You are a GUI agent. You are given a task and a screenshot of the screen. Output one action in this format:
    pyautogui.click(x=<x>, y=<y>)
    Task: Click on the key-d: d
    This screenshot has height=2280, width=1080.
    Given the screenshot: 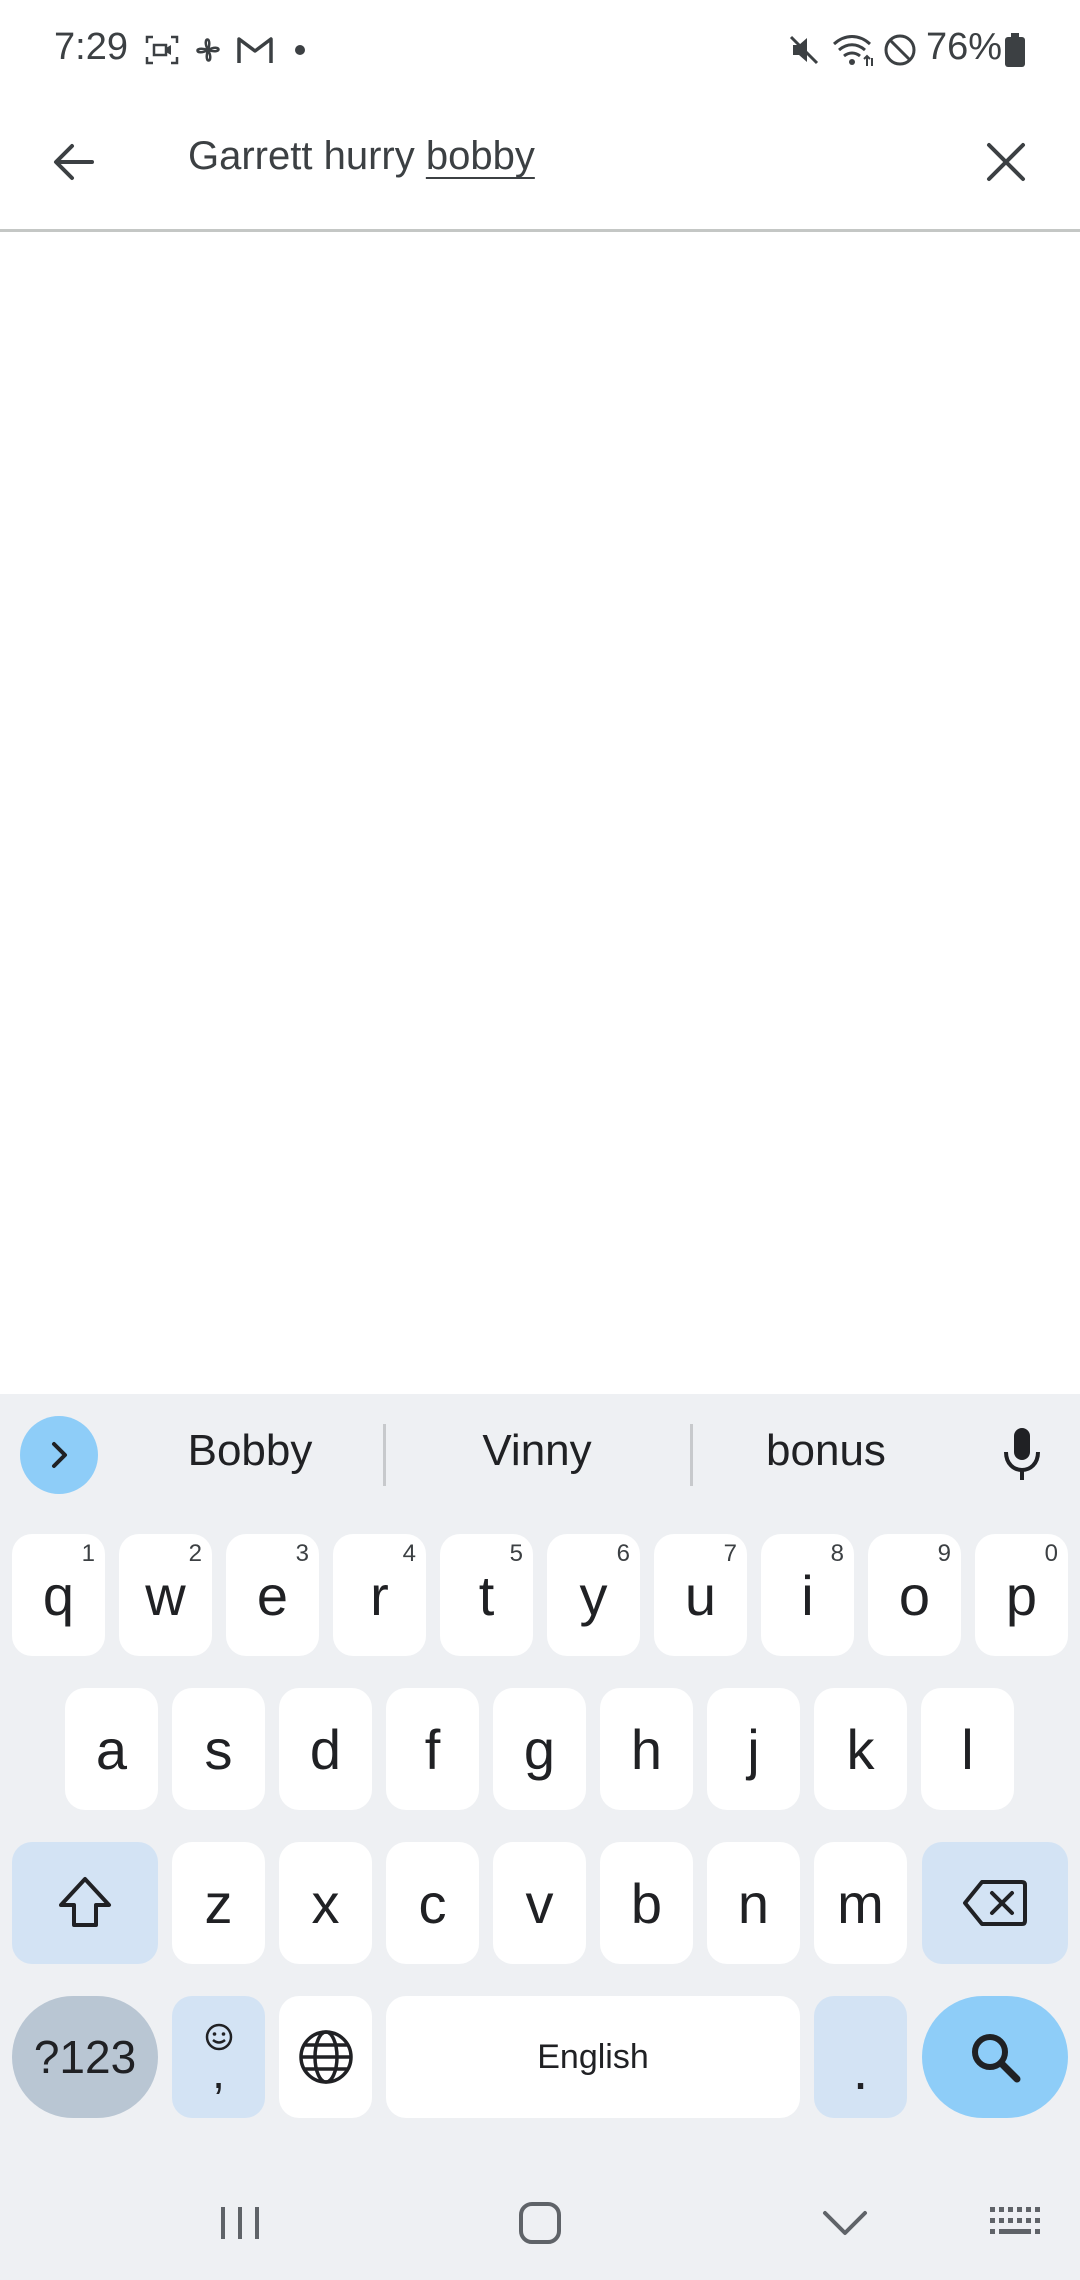 What is the action you would take?
    pyautogui.click(x=325, y=1749)
    